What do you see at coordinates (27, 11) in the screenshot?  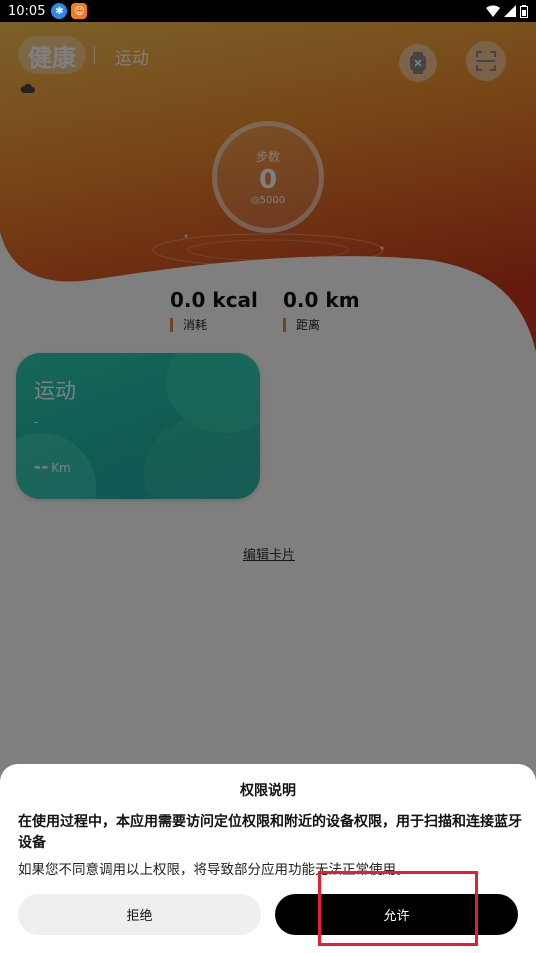 I see `status-time: 10:05` at bounding box center [27, 11].